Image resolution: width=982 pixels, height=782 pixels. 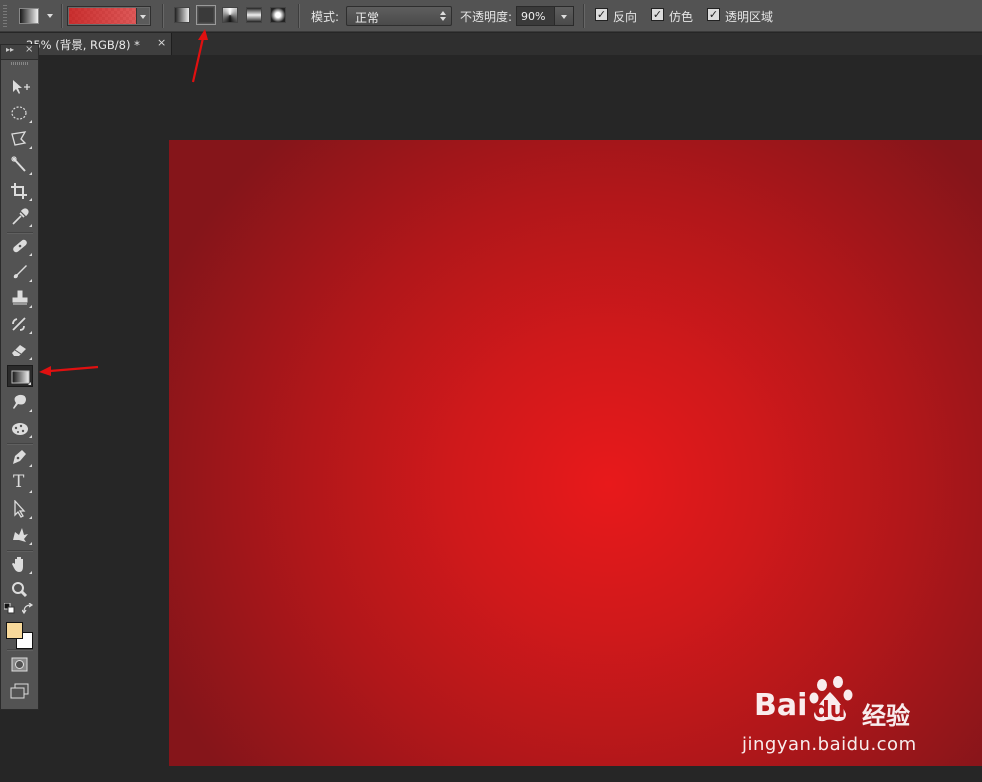 I want to click on marquee-tool, so click(x=20, y=113).